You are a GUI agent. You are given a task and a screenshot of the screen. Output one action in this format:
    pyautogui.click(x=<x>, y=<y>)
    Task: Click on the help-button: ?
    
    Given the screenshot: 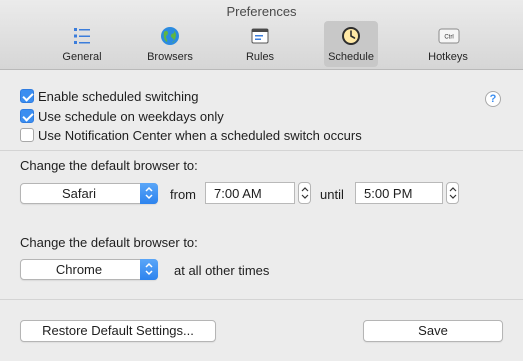 What is the action you would take?
    pyautogui.click(x=493, y=99)
    